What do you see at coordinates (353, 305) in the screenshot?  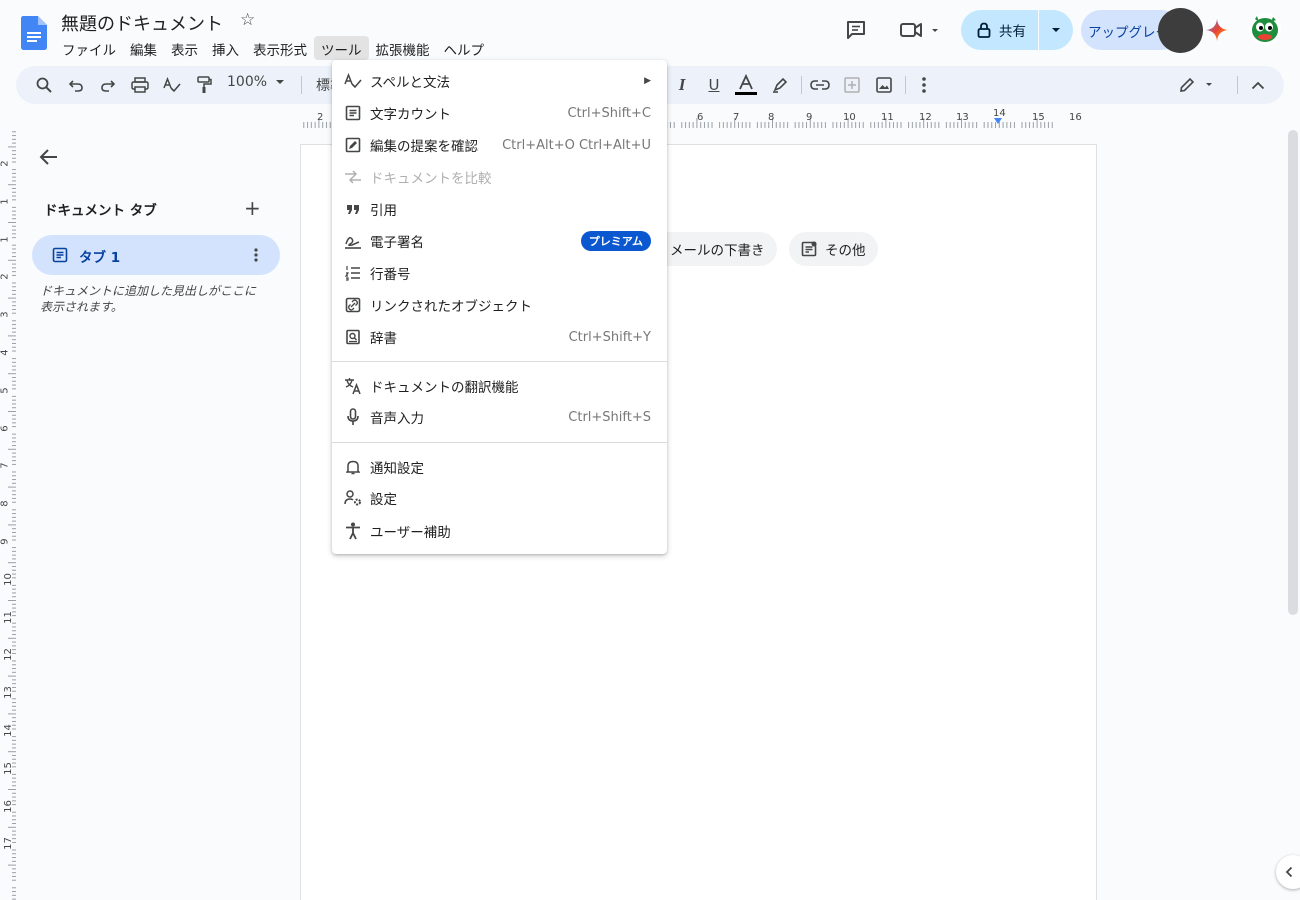 I see `linked-objects-icon` at bounding box center [353, 305].